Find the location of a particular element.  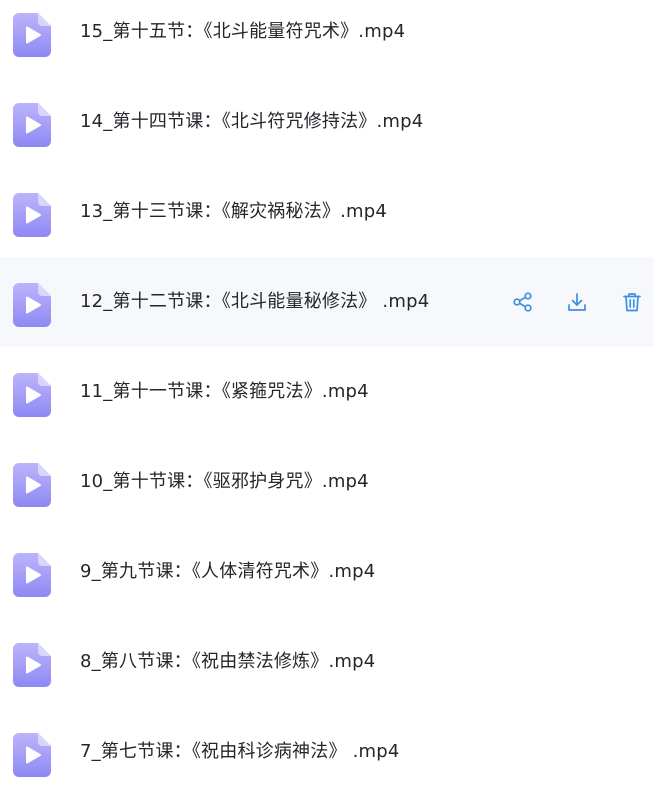

file-name: 15_第十五节：《北斗能量符咒术》.mp4 is located at coordinates (243, 31).